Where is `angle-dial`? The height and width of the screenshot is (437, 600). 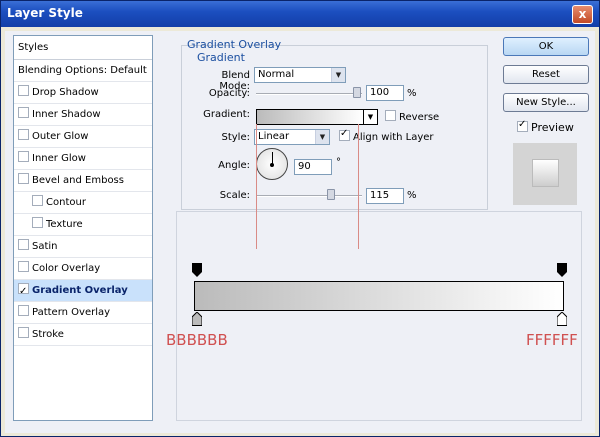 angle-dial is located at coordinates (272, 164).